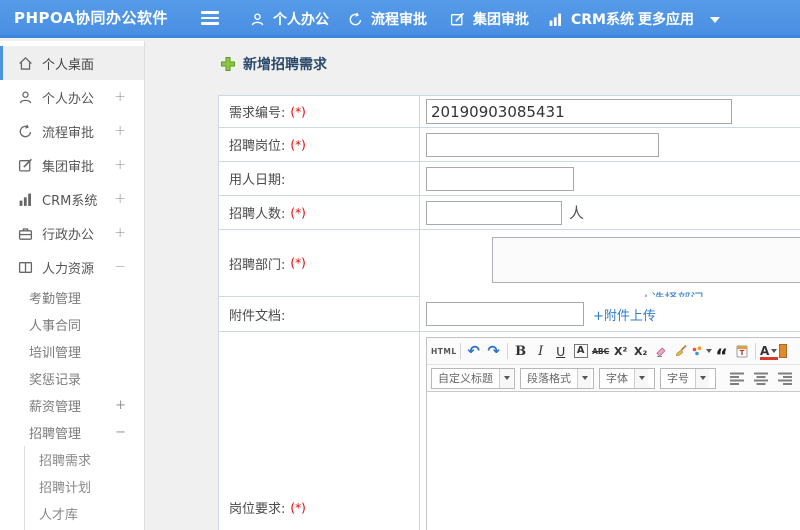 The width and height of the screenshot is (800, 530). Describe the element at coordinates (661, 351) in the screenshot. I see `eraser-icon` at that location.